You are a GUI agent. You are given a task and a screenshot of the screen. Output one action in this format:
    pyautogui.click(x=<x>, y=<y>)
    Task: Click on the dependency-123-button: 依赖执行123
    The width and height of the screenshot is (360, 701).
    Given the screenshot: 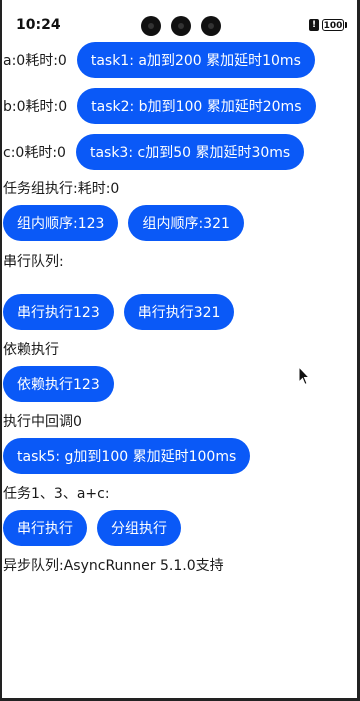 What is the action you would take?
    pyautogui.click(x=58, y=384)
    